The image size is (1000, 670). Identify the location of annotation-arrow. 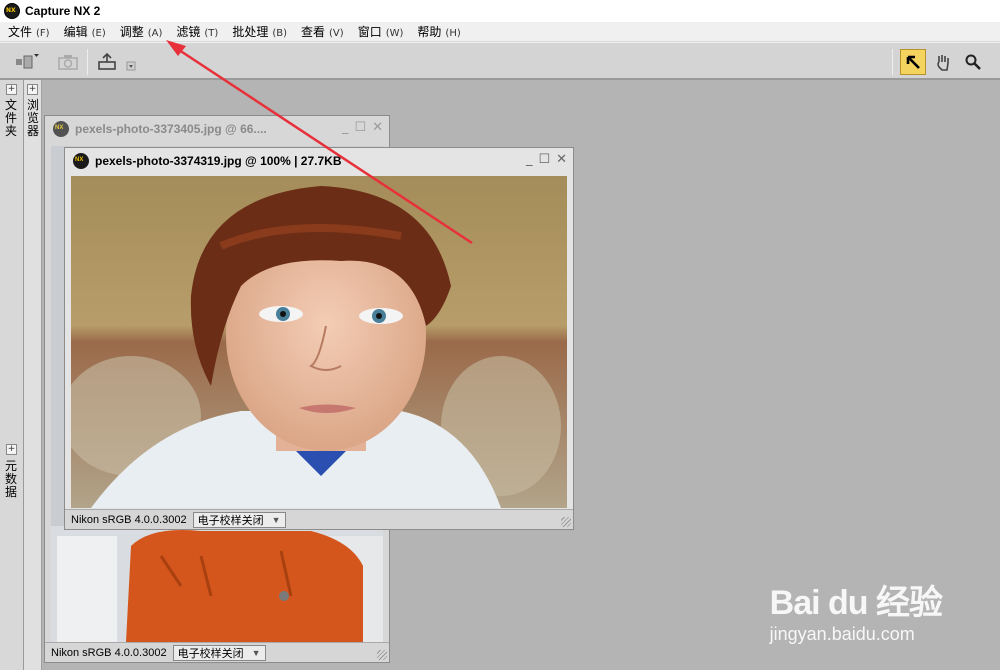
(319, 142).